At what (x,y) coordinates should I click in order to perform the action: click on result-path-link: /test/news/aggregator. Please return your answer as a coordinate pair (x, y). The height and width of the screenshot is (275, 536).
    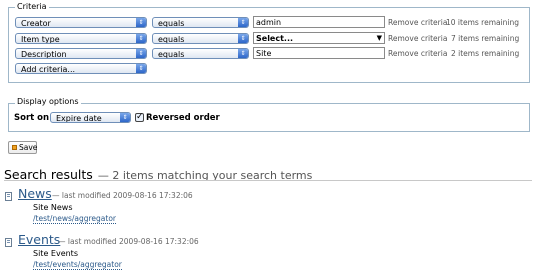
    Looking at the image, I should click on (75, 219).